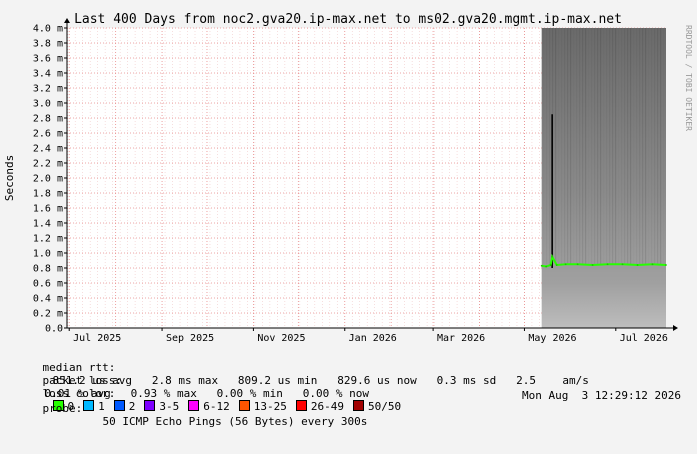  I want to click on y-tick-label: 1.8 m, so click(48, 194).